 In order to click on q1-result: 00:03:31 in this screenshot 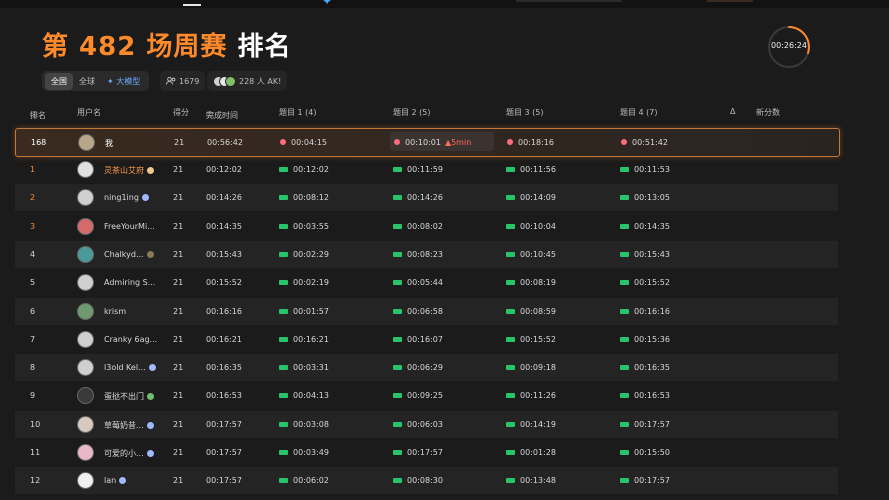, I will do `click(304, 367)`.